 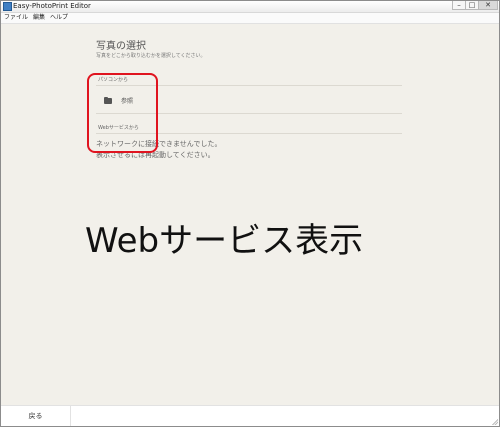 What do you see at coordinates (121, 46) in the screenshot?
I see `page-title: 写真の選択` at bounding box center [121, 46].